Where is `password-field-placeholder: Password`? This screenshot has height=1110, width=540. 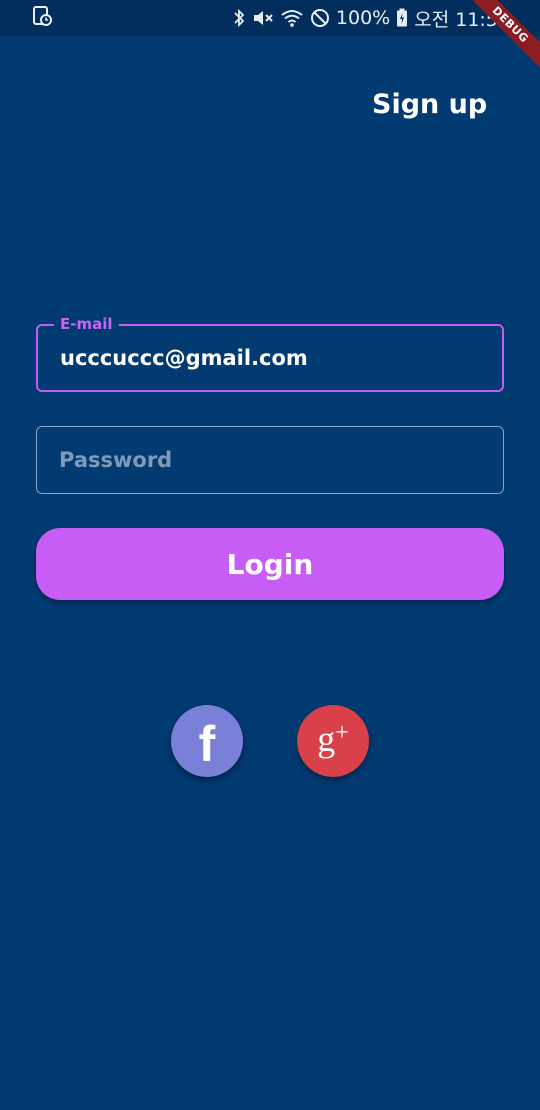
password-field-placeholder: Password is located at coordinates (116, 460).